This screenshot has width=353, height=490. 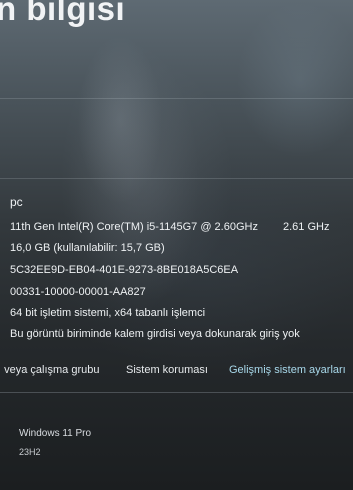 What do you see at coordinates (124, 270) in the screenshot?
I see `device-id-value: 5C32EE9D-EB04-401E-9273-8BE018A5C6EA` at bounding box center [124, 270].